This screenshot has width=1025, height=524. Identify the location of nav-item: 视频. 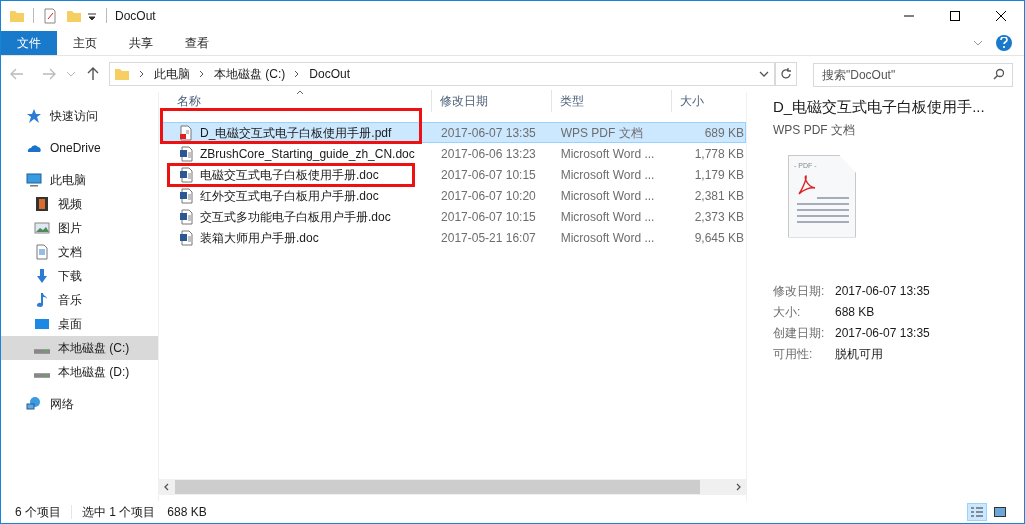
(79, 204).